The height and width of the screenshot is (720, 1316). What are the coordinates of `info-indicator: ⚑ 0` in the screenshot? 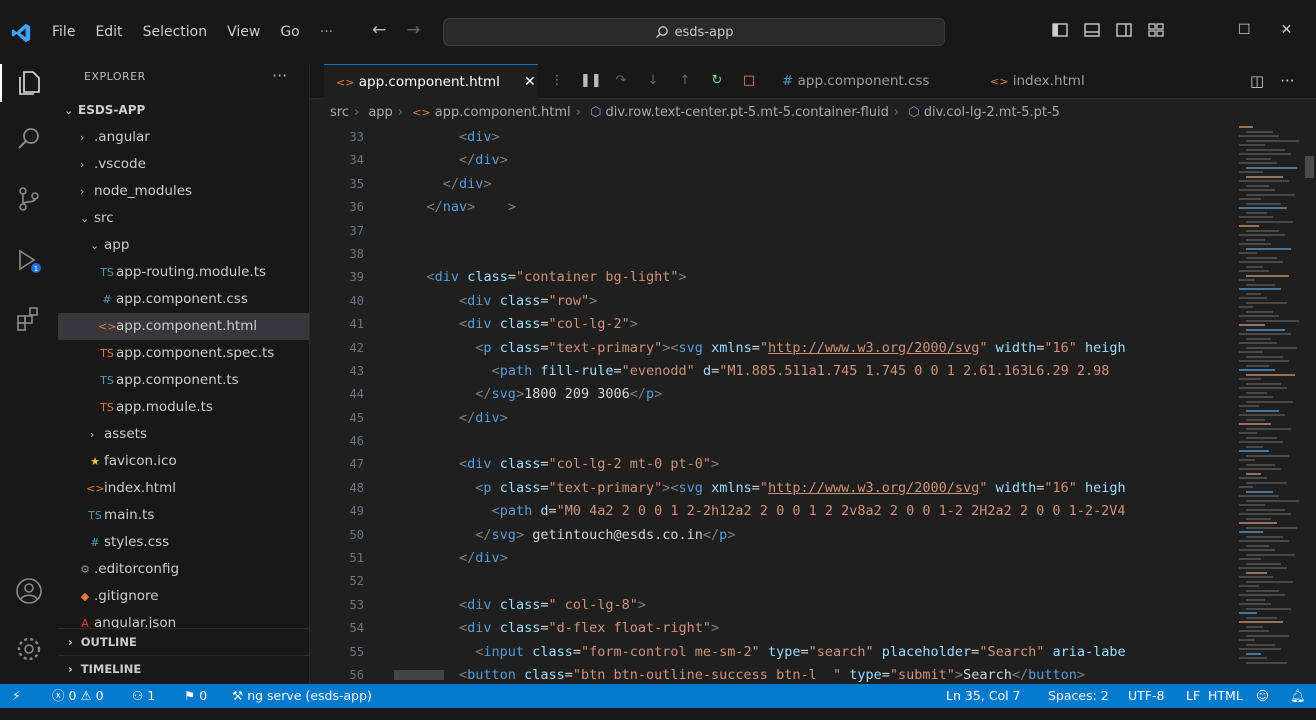 It's located at (195, 696).